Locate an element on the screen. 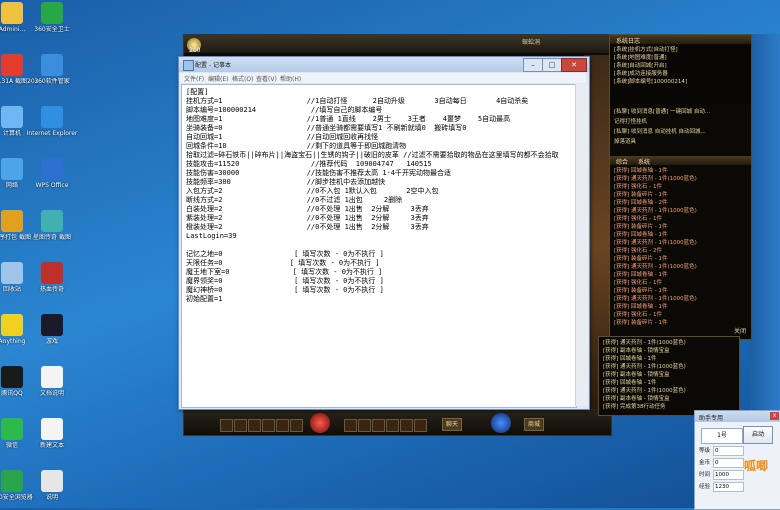 The image size is (780, 510). desktop-icon-label: 360软件管家 is located at coordinates (52, 81).